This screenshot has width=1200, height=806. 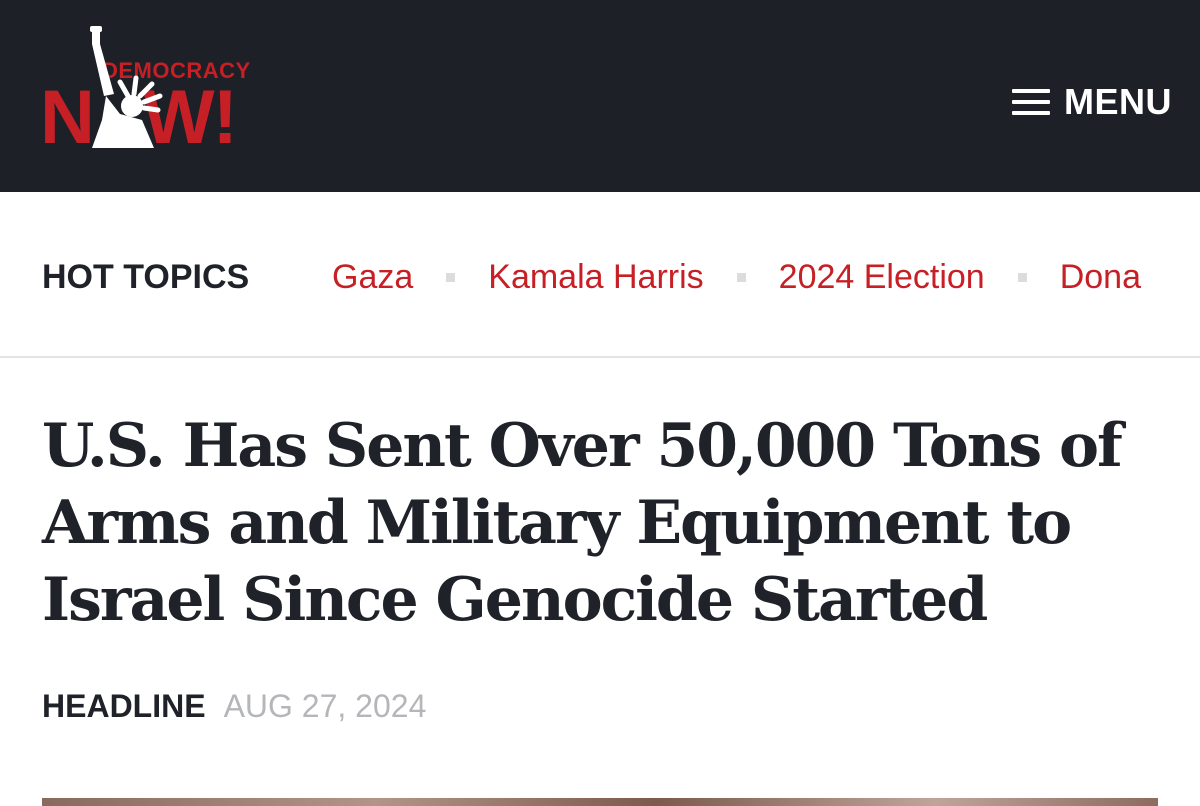 I want to click on article-hero-image, so click(x=600, y=802).